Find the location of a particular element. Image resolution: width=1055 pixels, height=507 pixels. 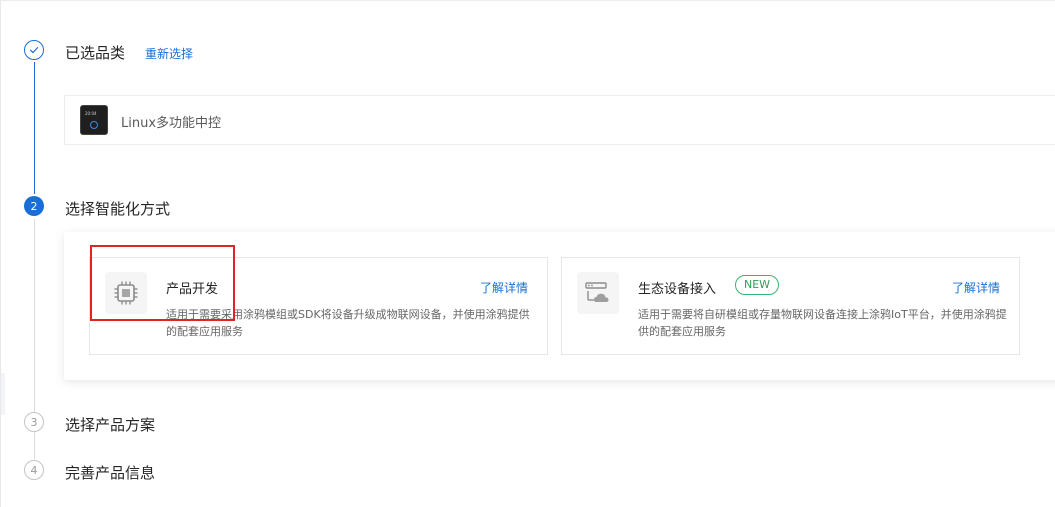

new-badge: NEW is located at coordinates (757, 285).